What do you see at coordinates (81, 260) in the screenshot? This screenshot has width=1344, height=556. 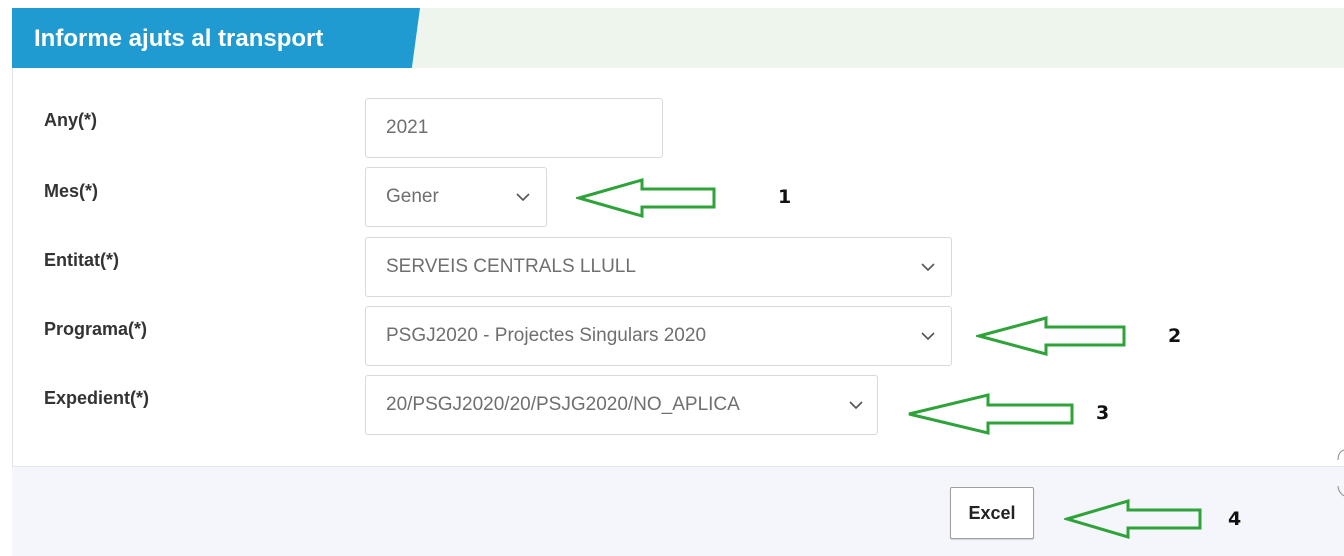 I see `entitat-label: Entitat(*)` at bounding box center [81, 260].